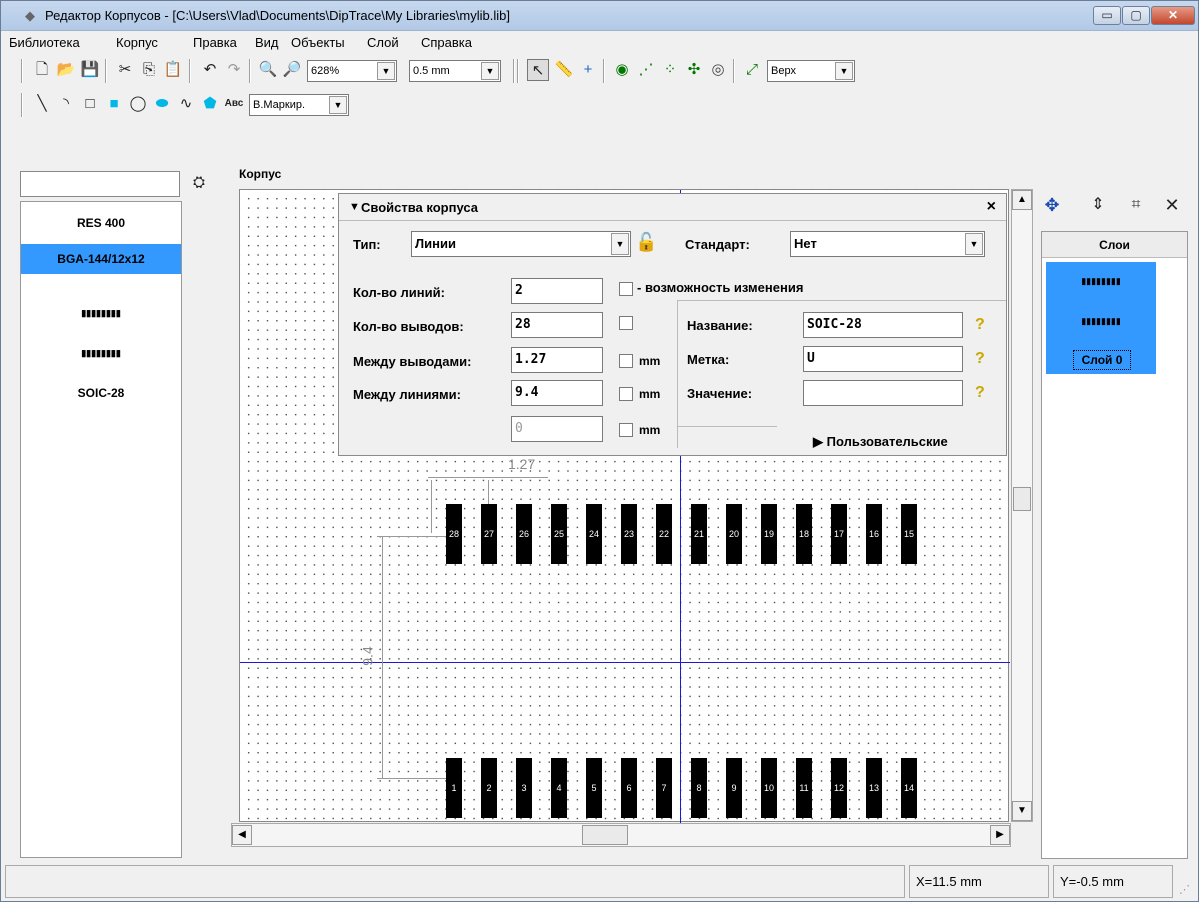 The width and height of the screenshot is (1199, 902). Describe the element at coordinates (626, 289) in the screenshot. I see `editable-checkbox` at that location.